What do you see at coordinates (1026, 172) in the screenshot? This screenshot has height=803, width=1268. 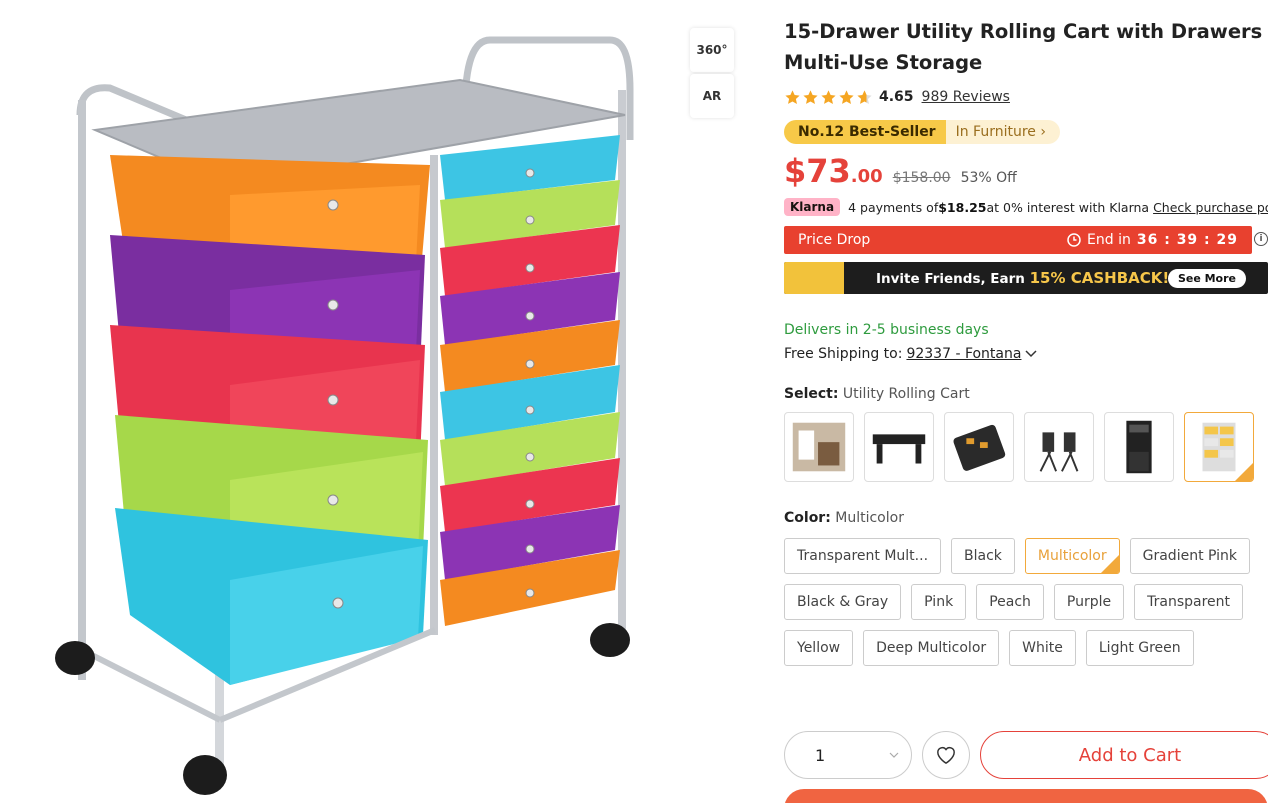 I see `price-row: $73 .00 $158.00 53% Off` at bounding box center [1026, 172].